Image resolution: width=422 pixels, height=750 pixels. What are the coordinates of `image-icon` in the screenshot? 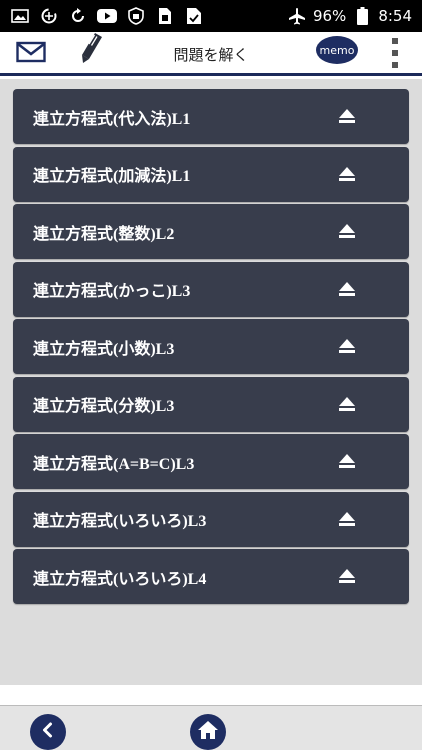 It's located at (20, 16).